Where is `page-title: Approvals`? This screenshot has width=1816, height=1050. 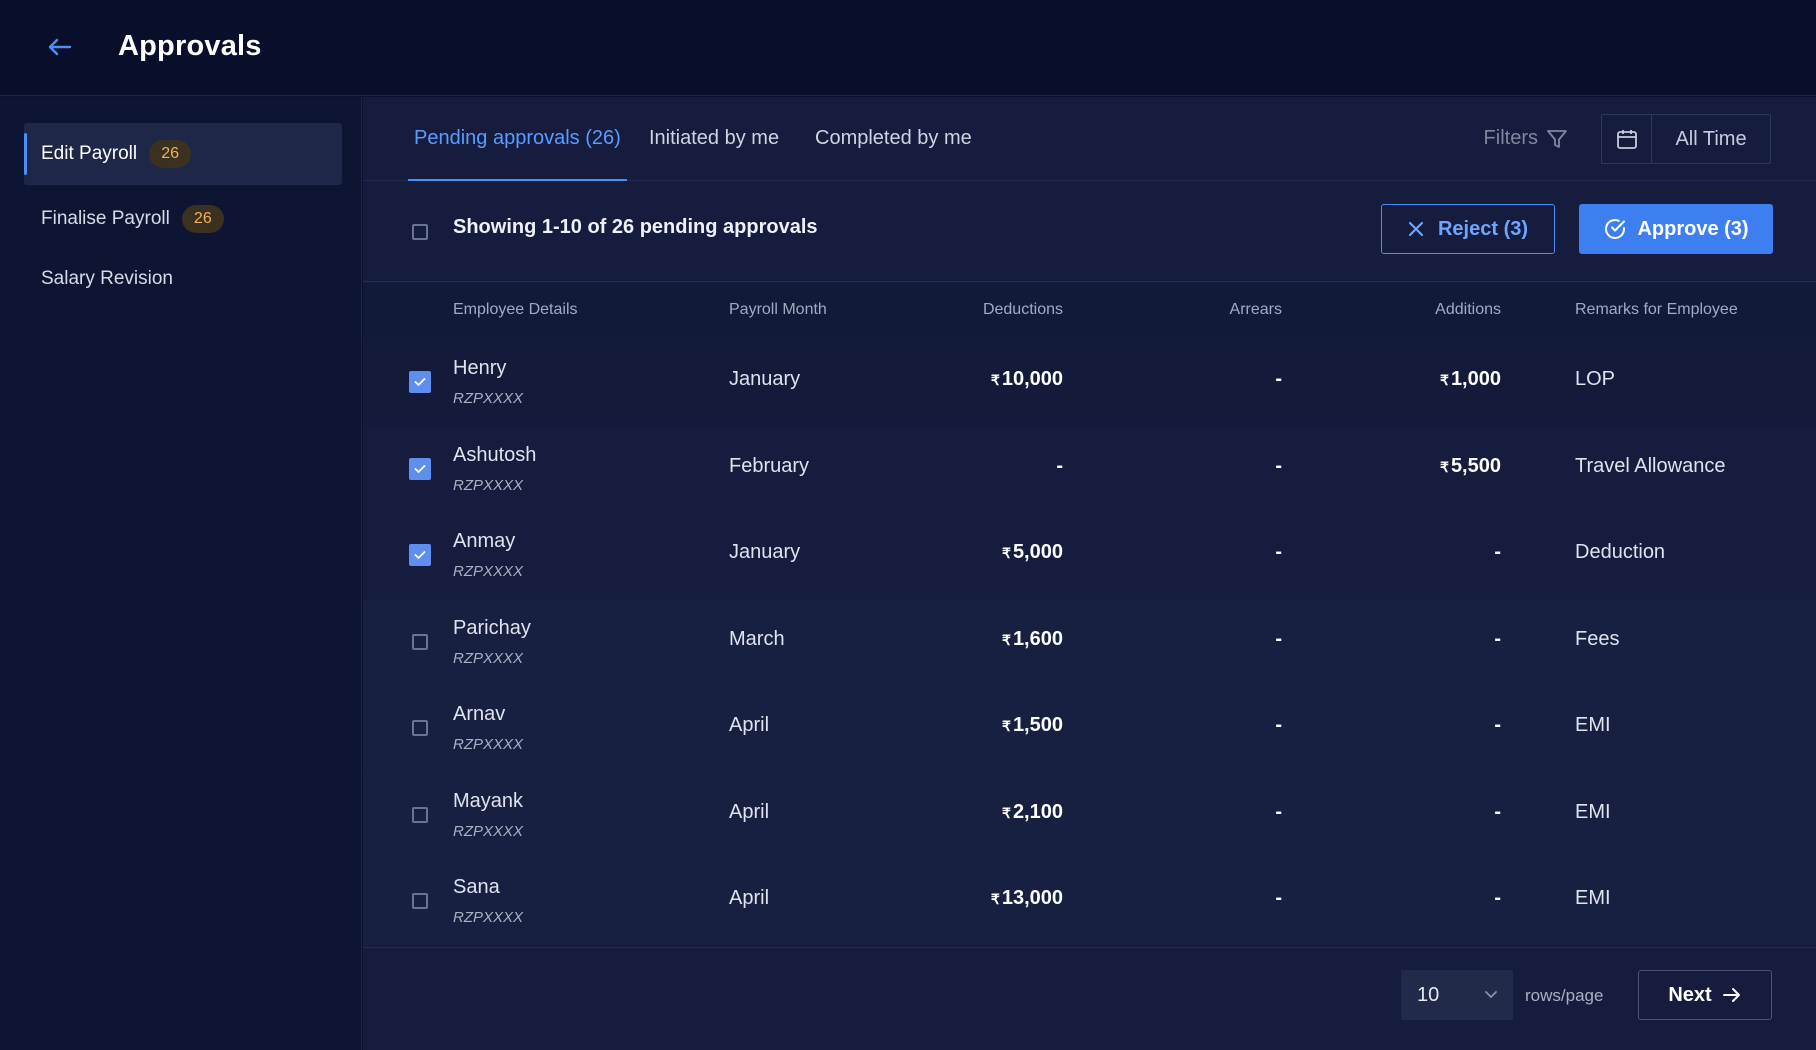
page-title: Approvals is located at coordinates (190, 46).